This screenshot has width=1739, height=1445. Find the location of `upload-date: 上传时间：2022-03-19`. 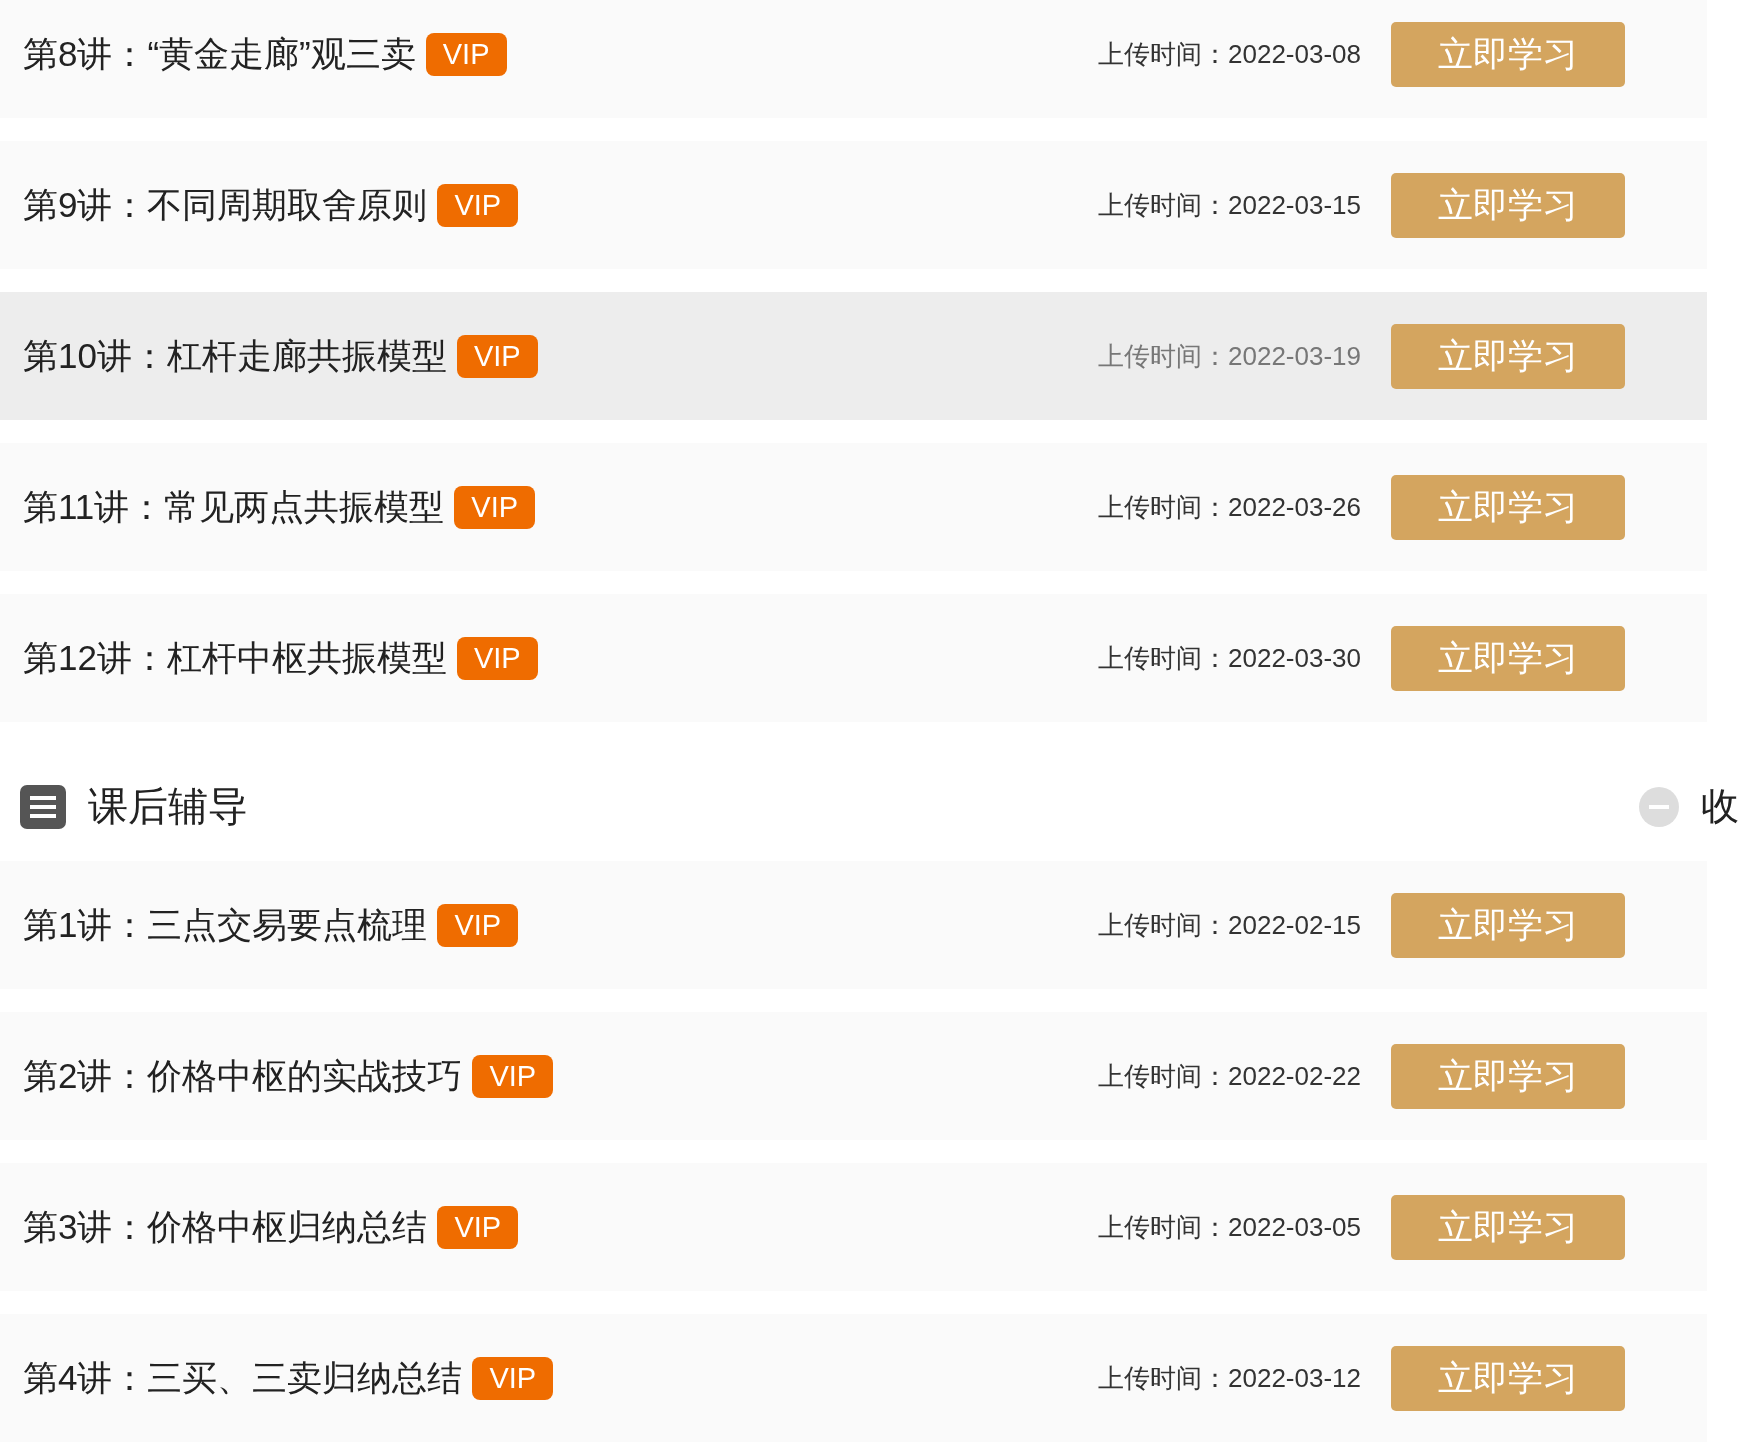

upload-date: 上传时间：2022-03-19 is located at coordinates (1229, 356).